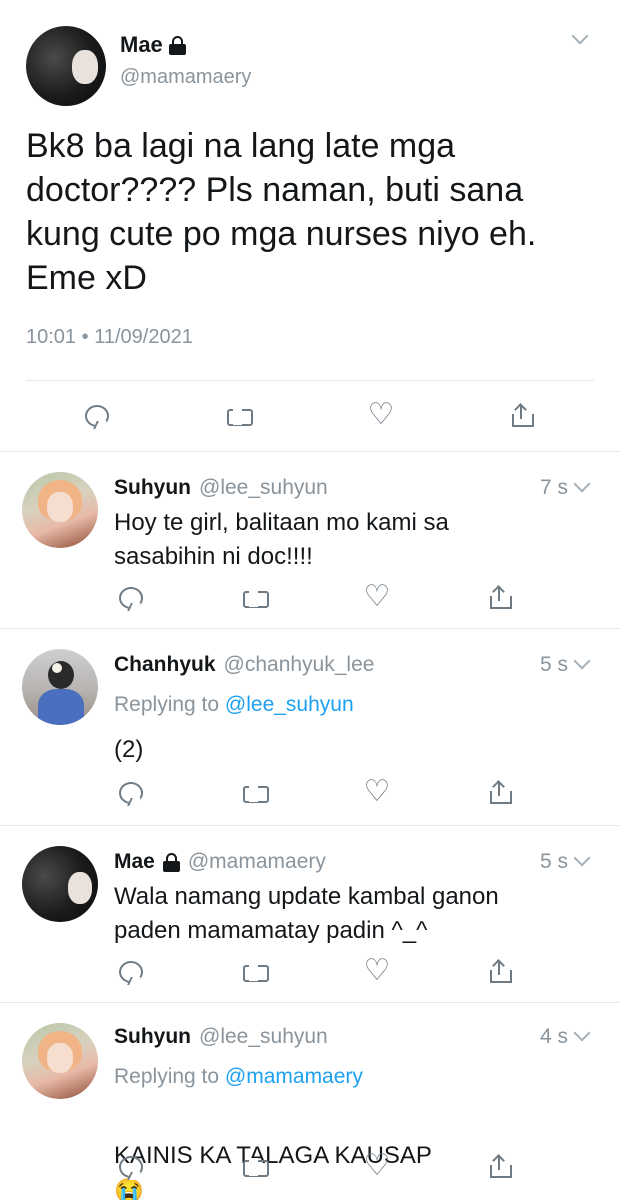 This screenshot has width=620, height=1200. Describe the element at coordinates (165, 665) in the screenshot. I see `reply-author-name: Chanhyuk` at that location.